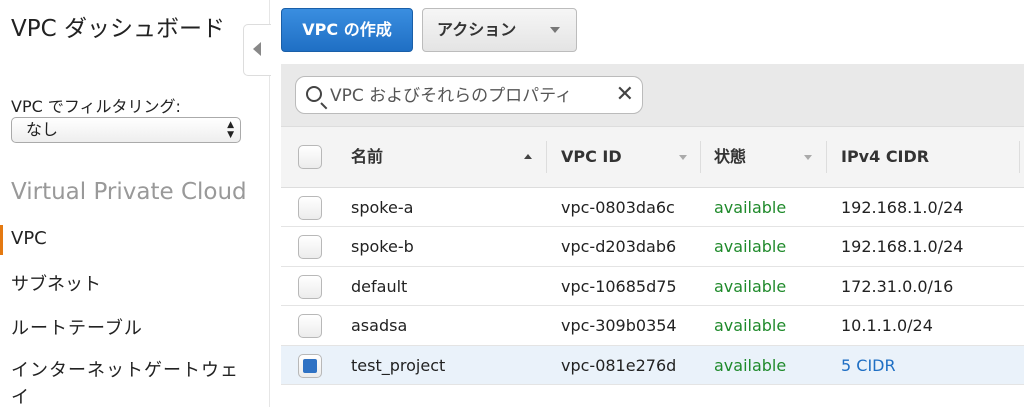 Image resolution: width=1024 pixels, height=407 pixels. I want to click on sort-ascending-icon, so click(528, 156).